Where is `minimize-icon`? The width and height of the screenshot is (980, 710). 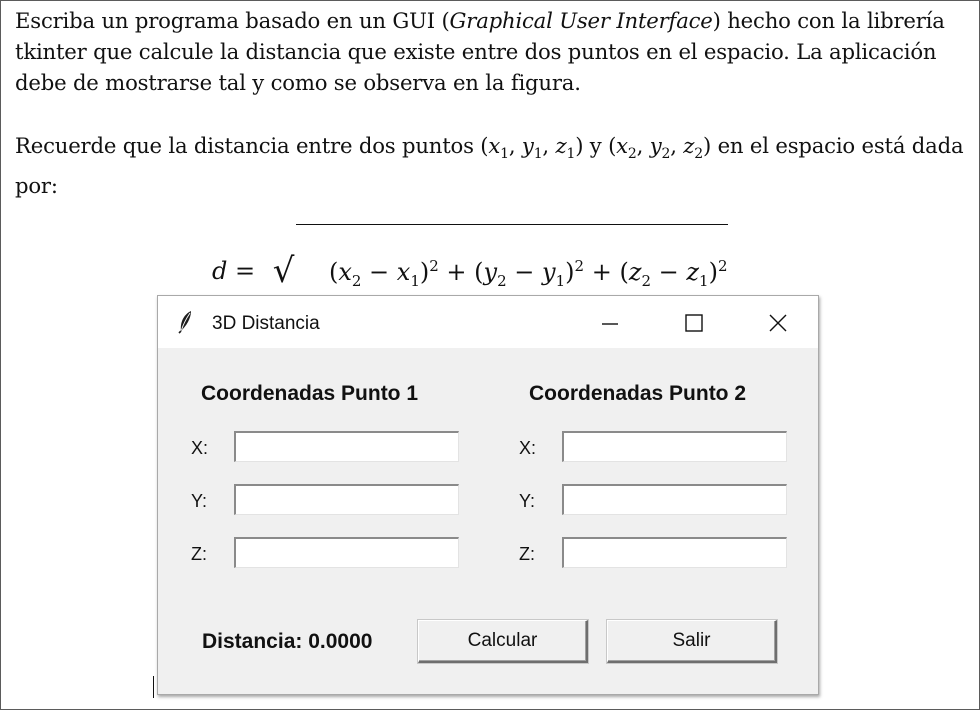 minimize-icon is located at coordinates (610, 324).